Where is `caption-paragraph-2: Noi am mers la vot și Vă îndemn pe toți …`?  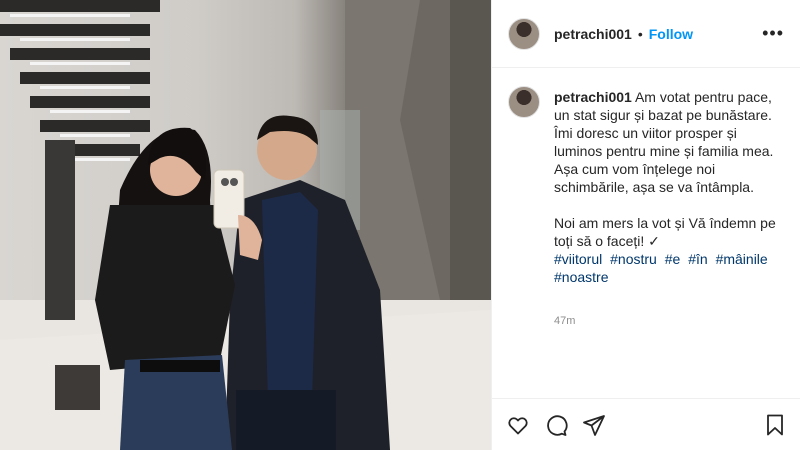
caption-paragraph-2: Noi am mers la vot și Vă îndemn pe toți … is located at coordinates (665, 232).